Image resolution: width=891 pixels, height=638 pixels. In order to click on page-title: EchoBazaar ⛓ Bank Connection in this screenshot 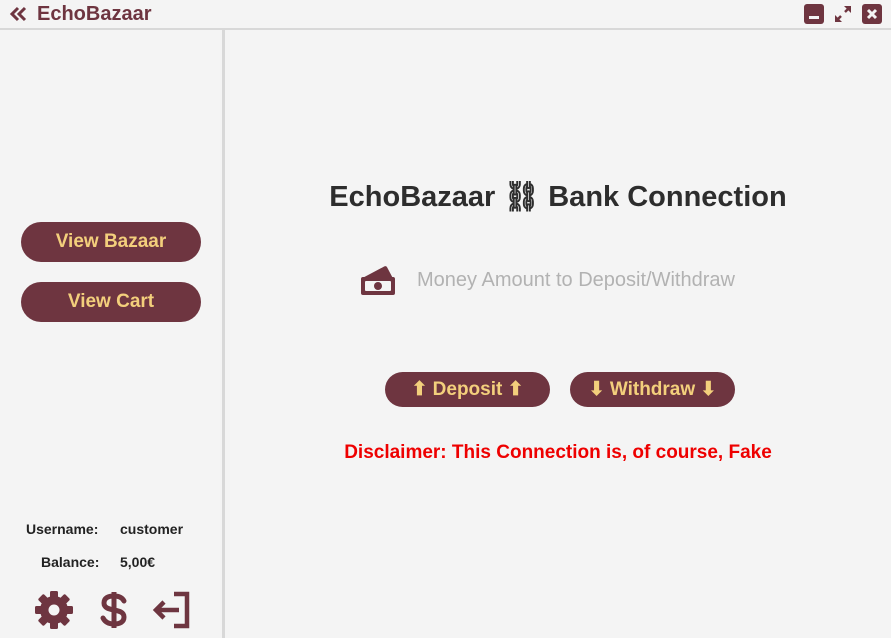, I will do `click(558, 197)`.